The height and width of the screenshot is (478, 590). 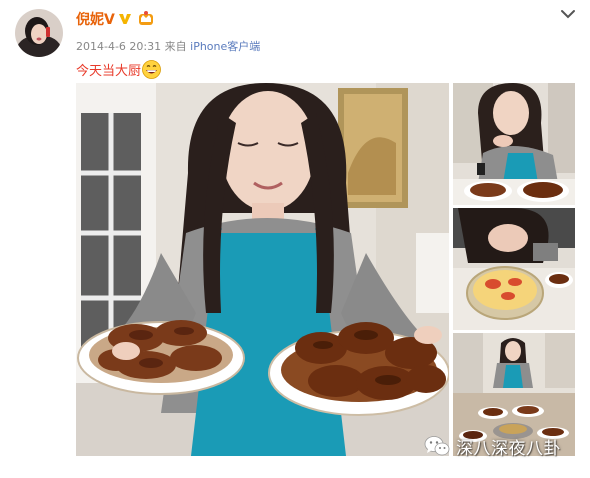 I want to click on post-meta: 2014-4-6 20:31 来自 iPhone客户端, so click(x=168, y=46).